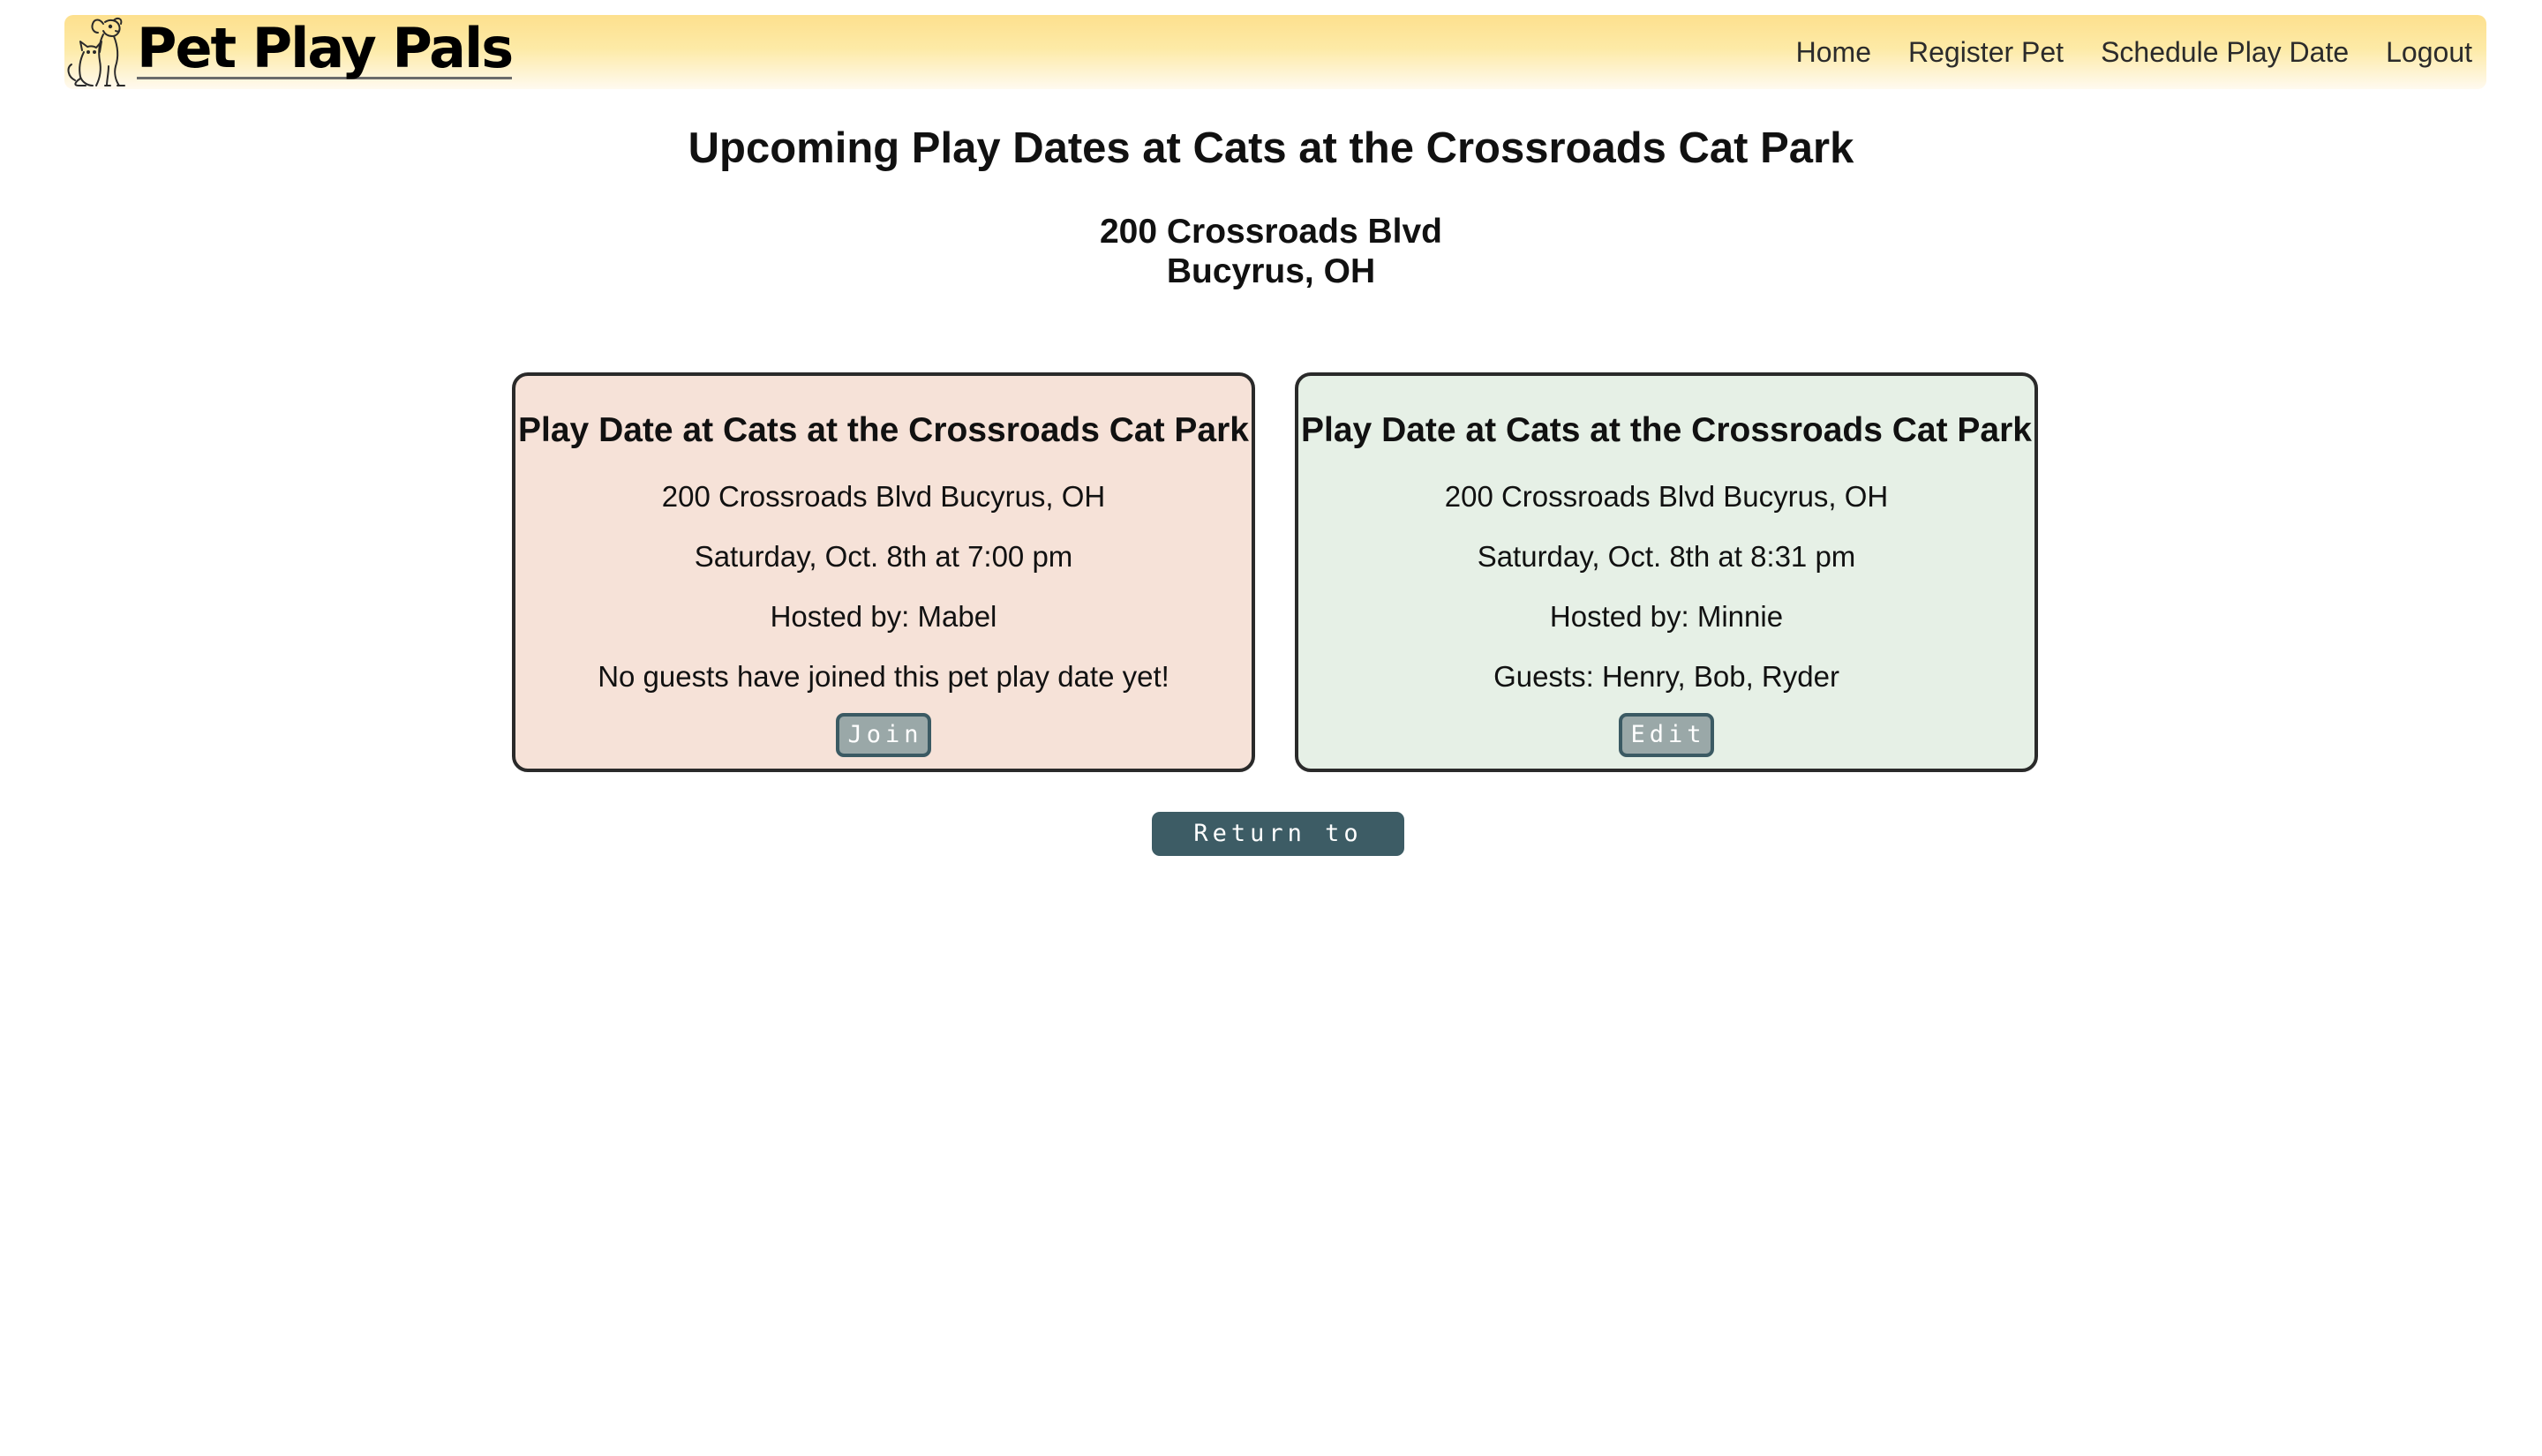 The image size is (2542, 1456). Describe the element at coordinates (102, 52) in the screenshot. I see `dog-and-cat-icon` at that location.